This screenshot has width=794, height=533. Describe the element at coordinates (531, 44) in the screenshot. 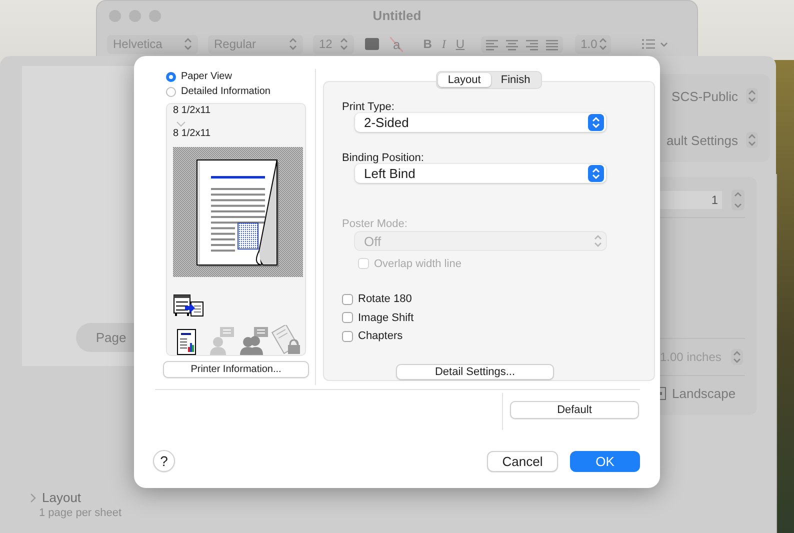

I see `align-right-icon` at that location.